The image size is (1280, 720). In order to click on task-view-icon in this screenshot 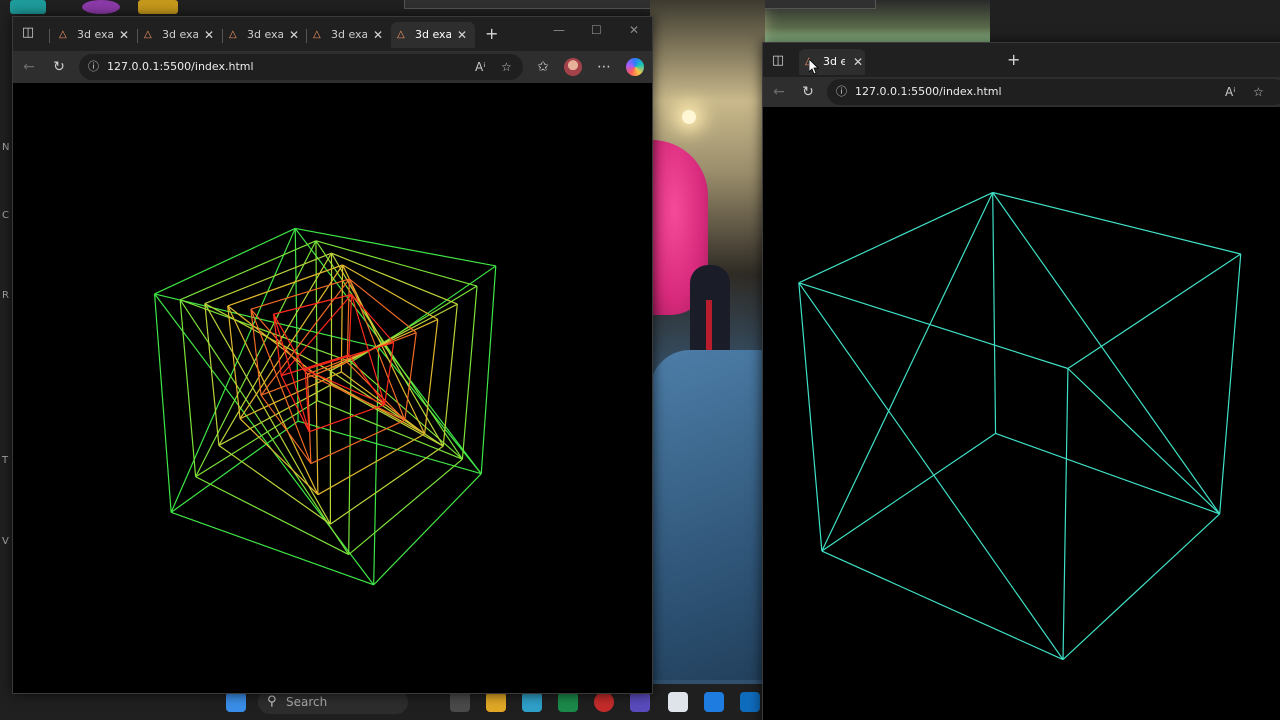, I will do `click(460, 702)`.